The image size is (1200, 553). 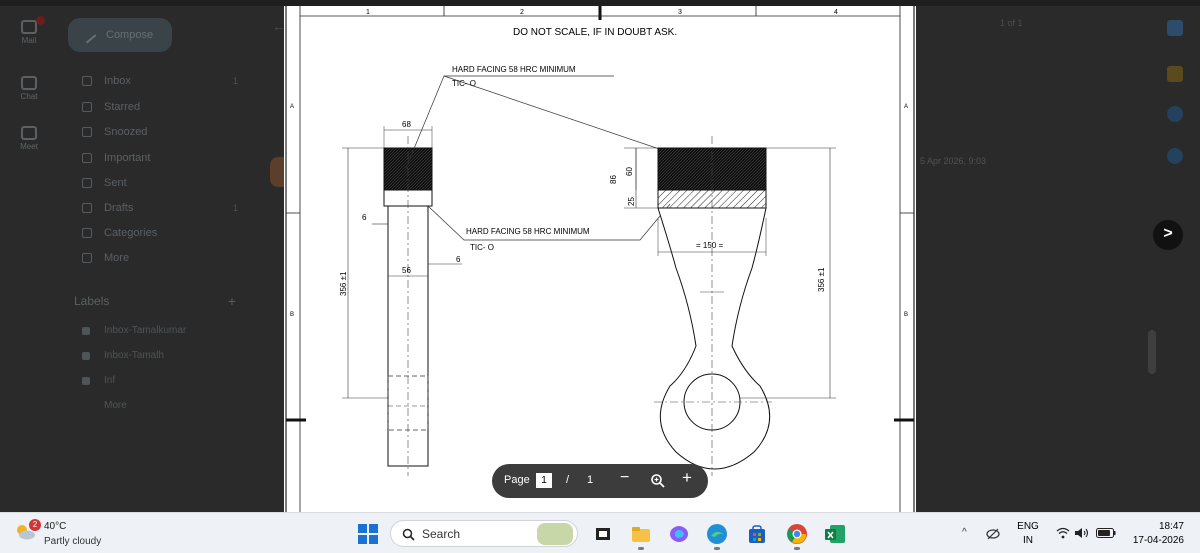 What do you see at coordinates (110, 380) in the screenshot?
I see `label-text: Inf` at bounding box center [110, 380].